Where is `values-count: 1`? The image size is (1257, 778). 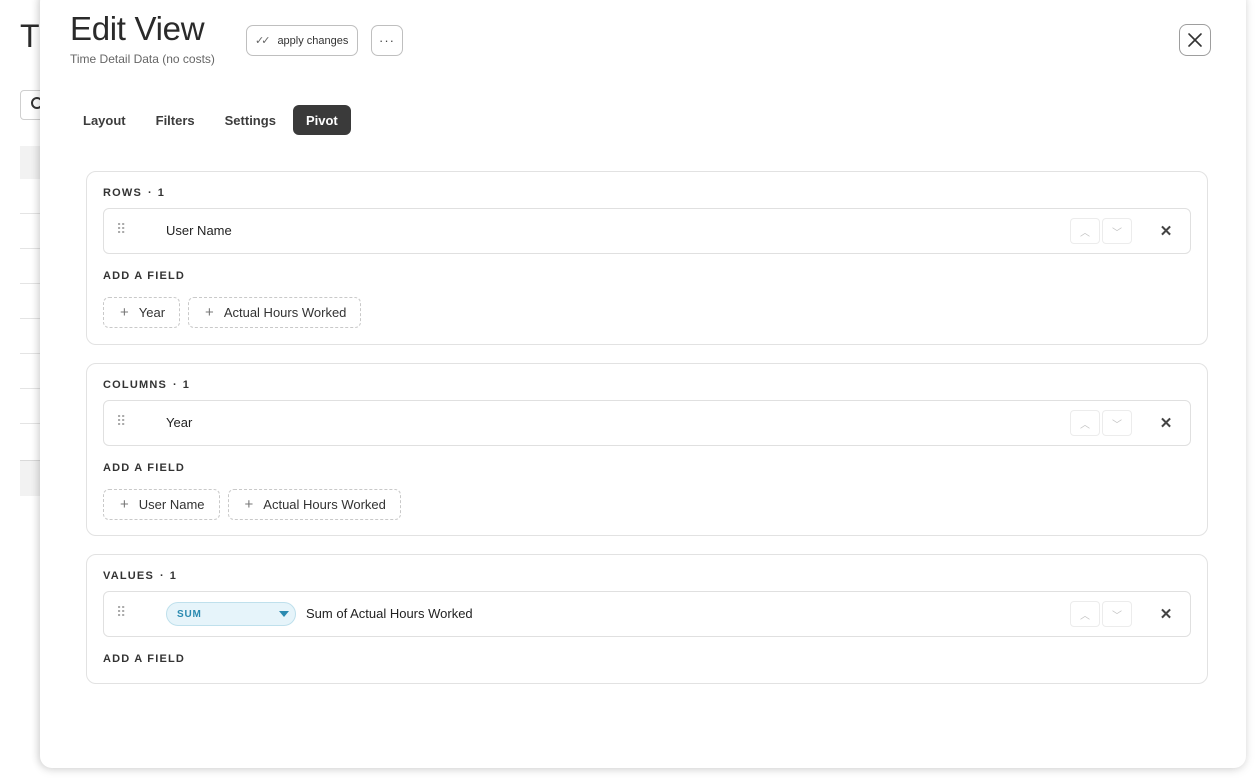 values-count: 1 is located at coordinates (173, 576).